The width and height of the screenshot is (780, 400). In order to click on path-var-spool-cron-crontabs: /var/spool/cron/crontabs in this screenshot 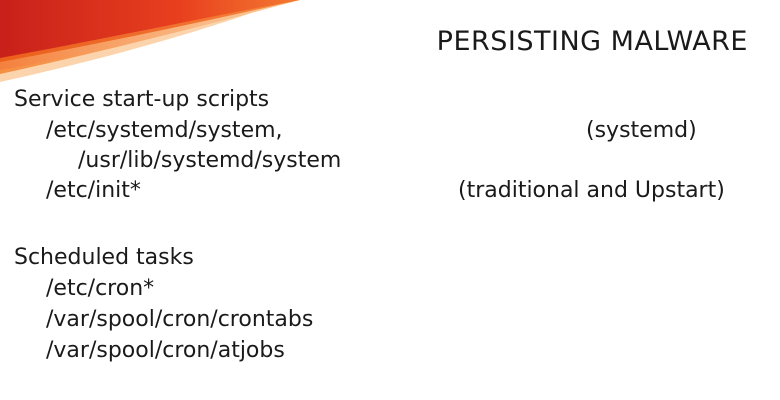, I will do `click(180, 319)`.